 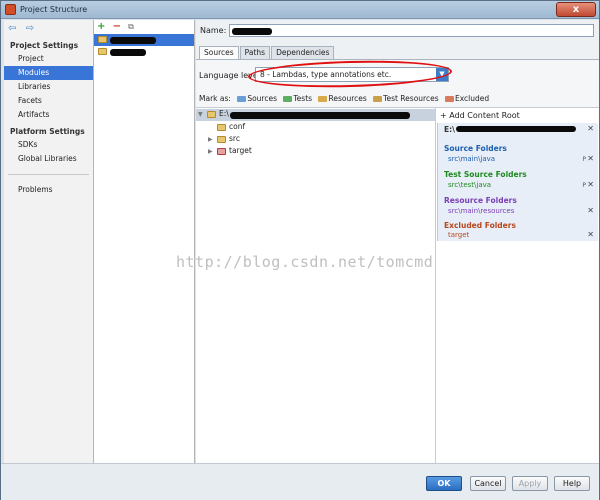 What do you see at coordinates (572, 483) in the screenshot?
I see `help-button: Help` at bounding box center [572, 483].